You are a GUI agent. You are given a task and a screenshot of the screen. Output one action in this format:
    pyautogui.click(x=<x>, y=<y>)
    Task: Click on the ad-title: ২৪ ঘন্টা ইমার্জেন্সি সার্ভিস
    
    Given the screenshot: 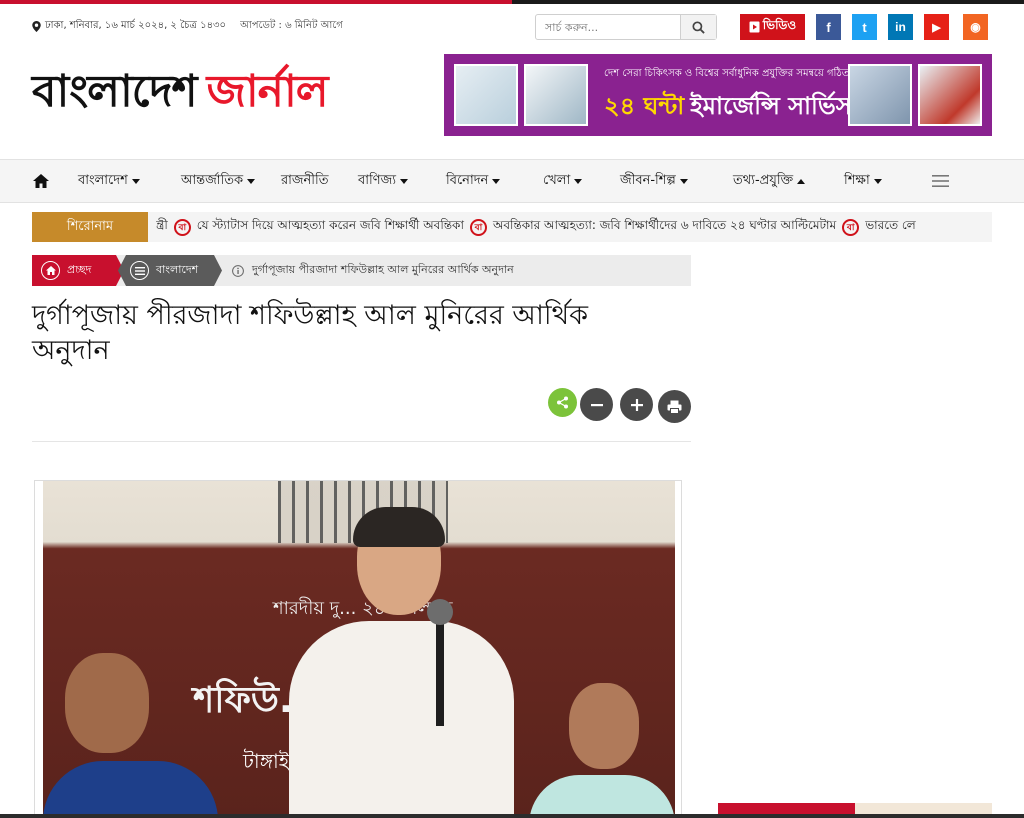 What is the action you would take?
    pyautogui.click(x=728, y=108)
    